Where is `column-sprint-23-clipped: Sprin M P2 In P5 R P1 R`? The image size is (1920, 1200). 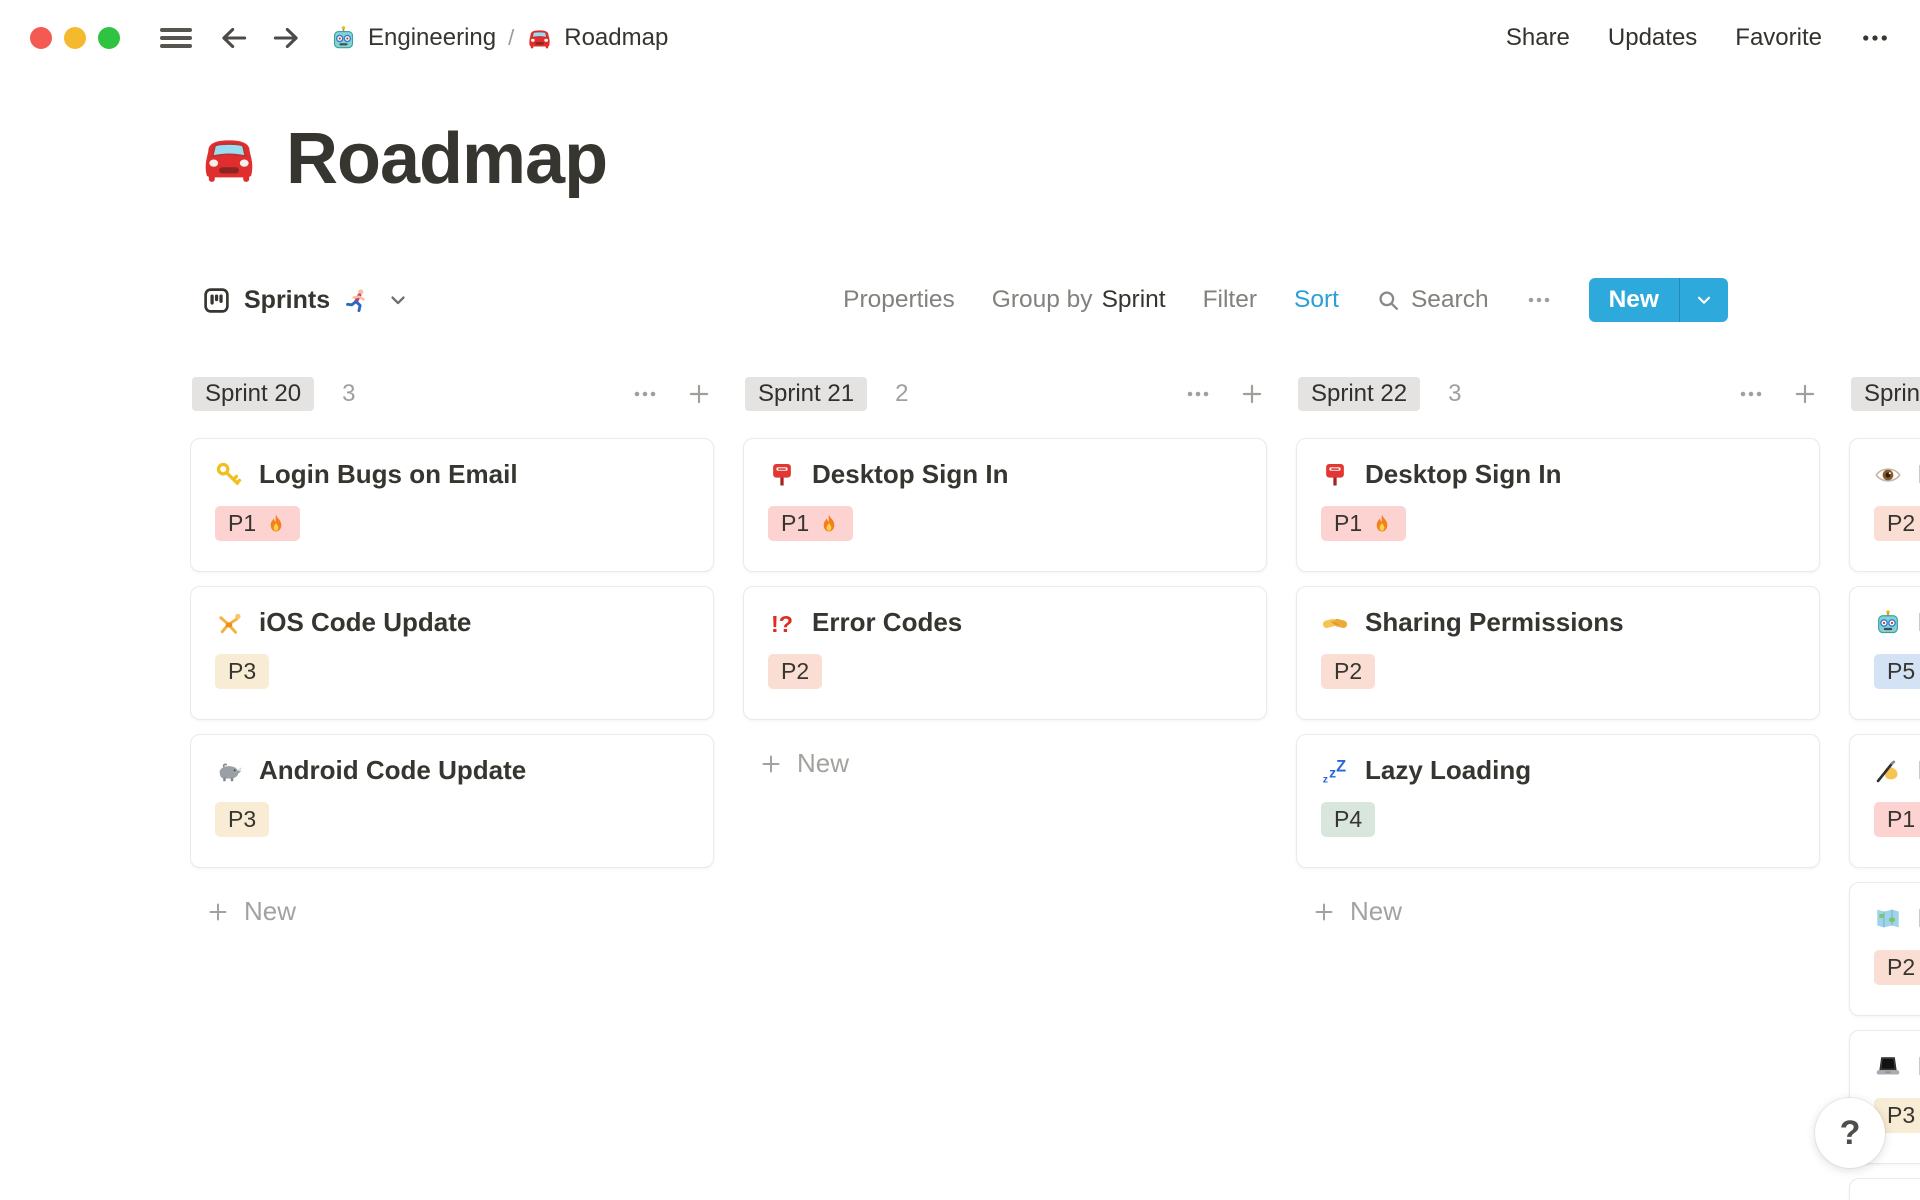 column-sprint-23-clipped: Sprin M P2 In P5 R P1 R is located at coordinates (1884, 788).